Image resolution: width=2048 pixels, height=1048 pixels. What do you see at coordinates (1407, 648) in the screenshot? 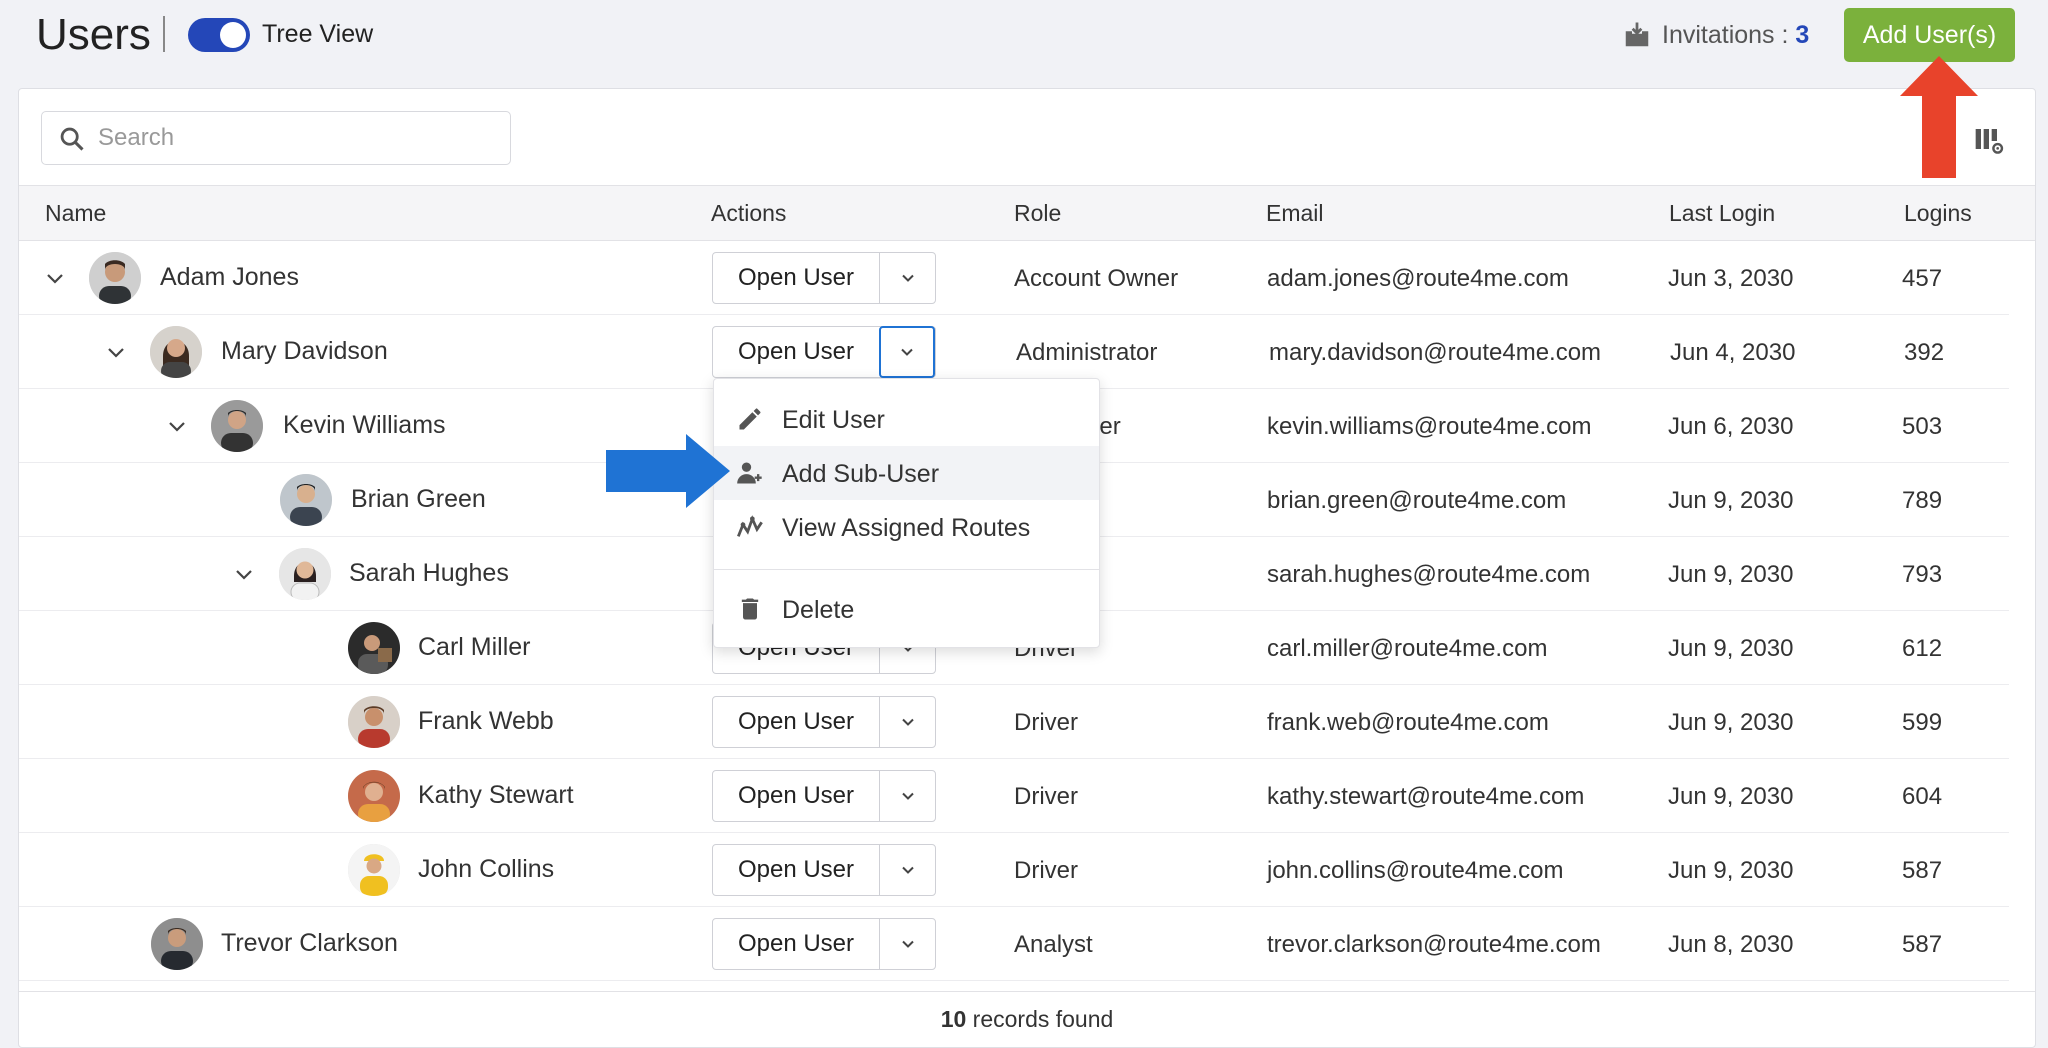
I see `email-cell: carl.miller@route4me.com` at bounding box center [1407, 648].